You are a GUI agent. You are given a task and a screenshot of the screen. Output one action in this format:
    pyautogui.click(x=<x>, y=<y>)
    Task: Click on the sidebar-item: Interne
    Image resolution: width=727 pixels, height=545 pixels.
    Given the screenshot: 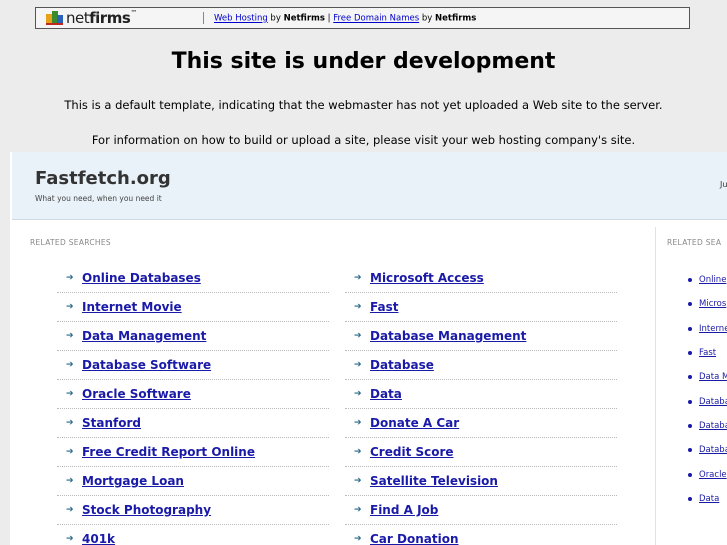 What is the action you would take?
    pyautogui.click(x=707, y=329)
    